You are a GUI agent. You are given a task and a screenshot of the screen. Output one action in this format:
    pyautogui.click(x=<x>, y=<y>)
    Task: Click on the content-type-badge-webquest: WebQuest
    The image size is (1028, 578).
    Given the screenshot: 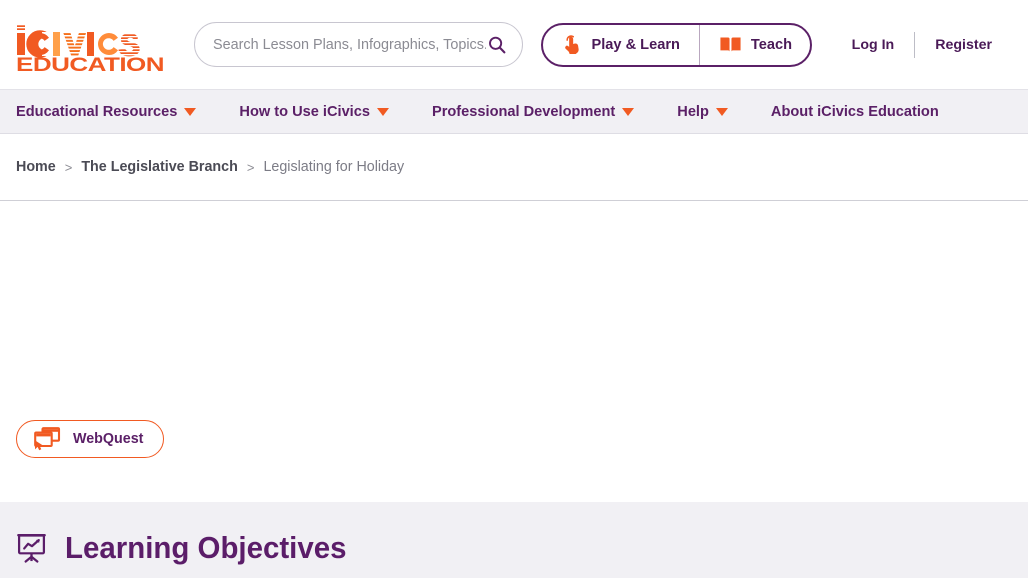 What is the action you would take?
    pyautogui.click(x=90, y=439)
    